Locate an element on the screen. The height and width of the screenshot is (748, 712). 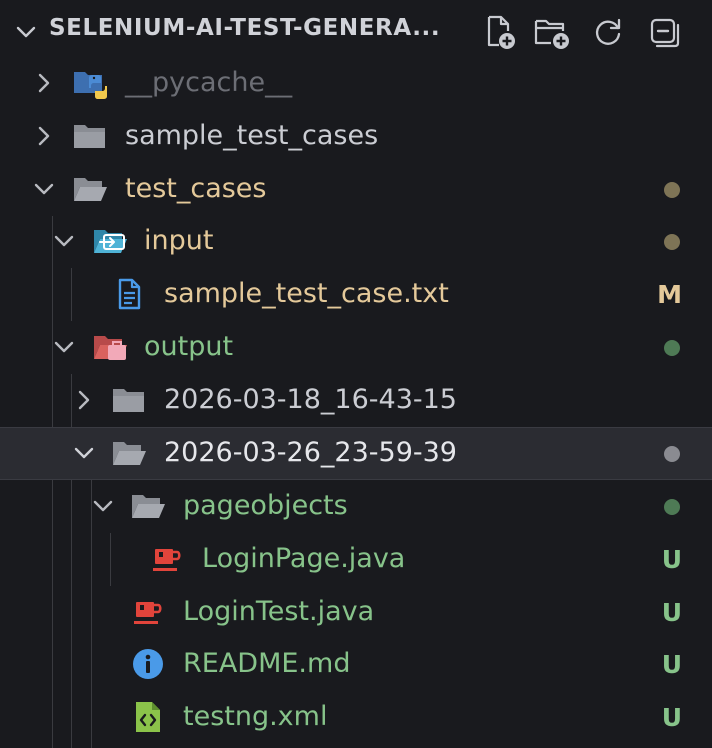
refresh-button is located at coordinates (608, 32).